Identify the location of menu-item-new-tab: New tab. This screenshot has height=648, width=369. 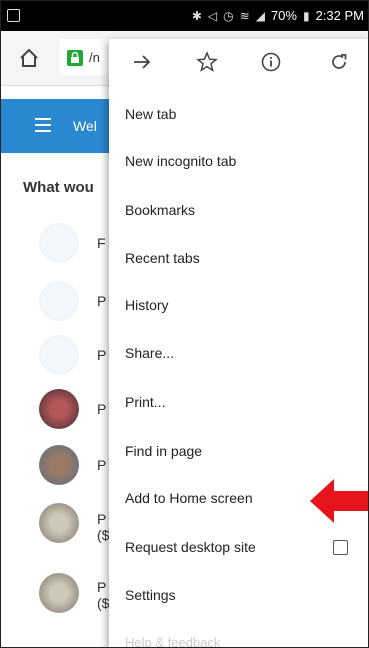
(150, 114).